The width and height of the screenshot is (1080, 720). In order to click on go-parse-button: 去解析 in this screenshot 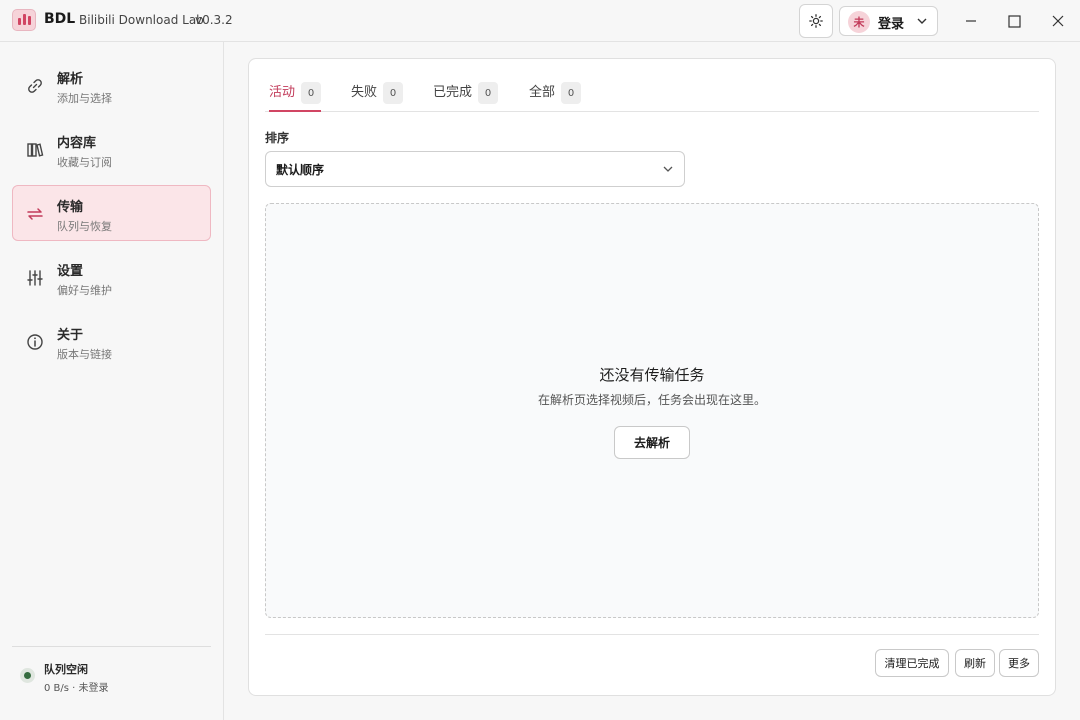, I will do `click(652, 442)`.